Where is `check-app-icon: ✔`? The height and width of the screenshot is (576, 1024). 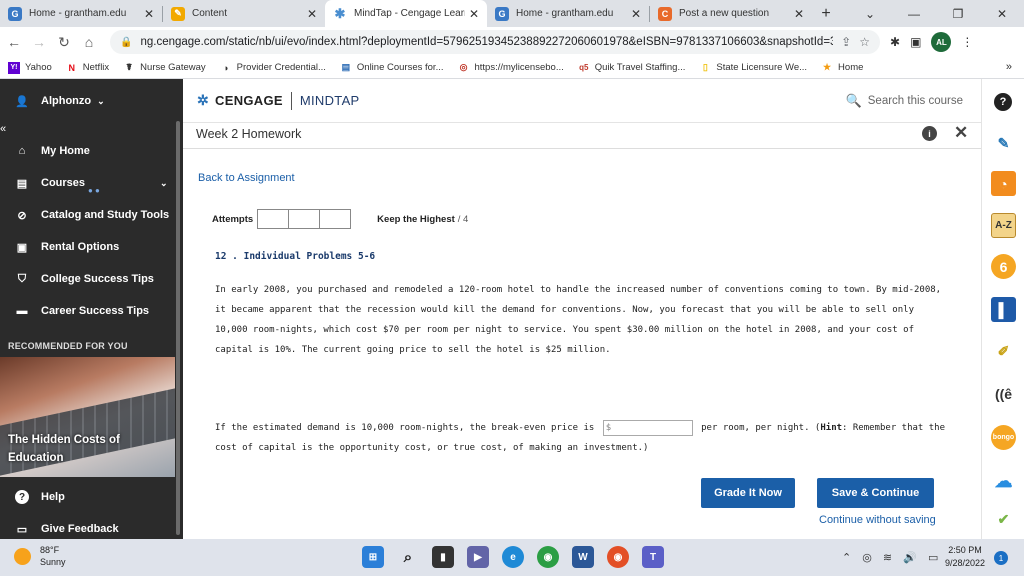
check-app-icon: ✔ is located at coordinates (1003, 519).